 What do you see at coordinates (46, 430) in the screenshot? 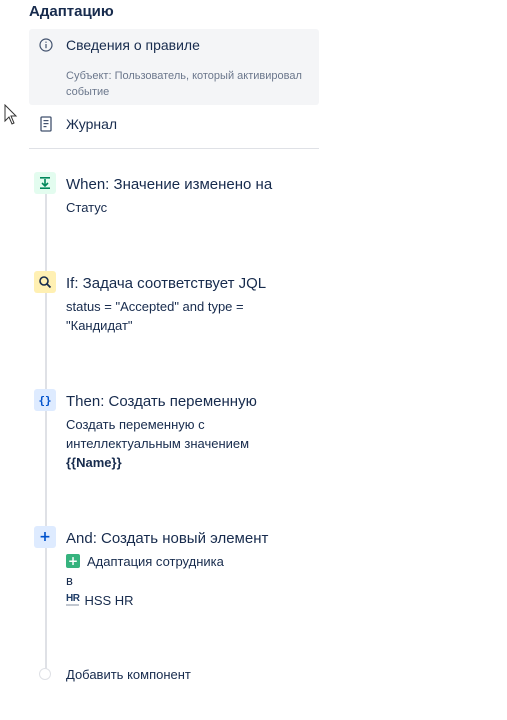
I see `rule-timeline` at bounding box center [46, 430].